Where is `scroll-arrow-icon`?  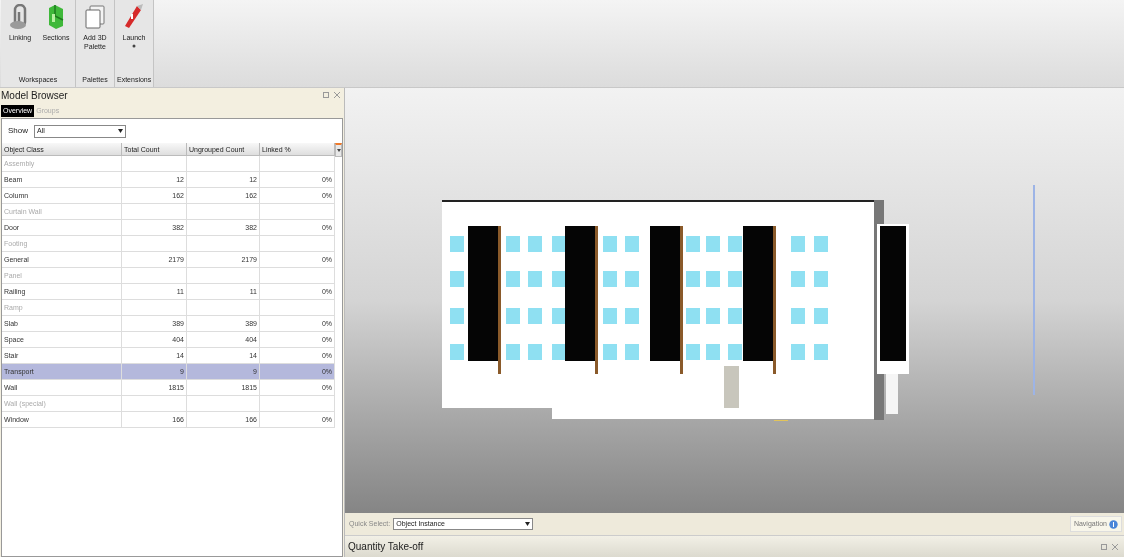 scroll-arrow-icon is located at coordinates (338, 150).